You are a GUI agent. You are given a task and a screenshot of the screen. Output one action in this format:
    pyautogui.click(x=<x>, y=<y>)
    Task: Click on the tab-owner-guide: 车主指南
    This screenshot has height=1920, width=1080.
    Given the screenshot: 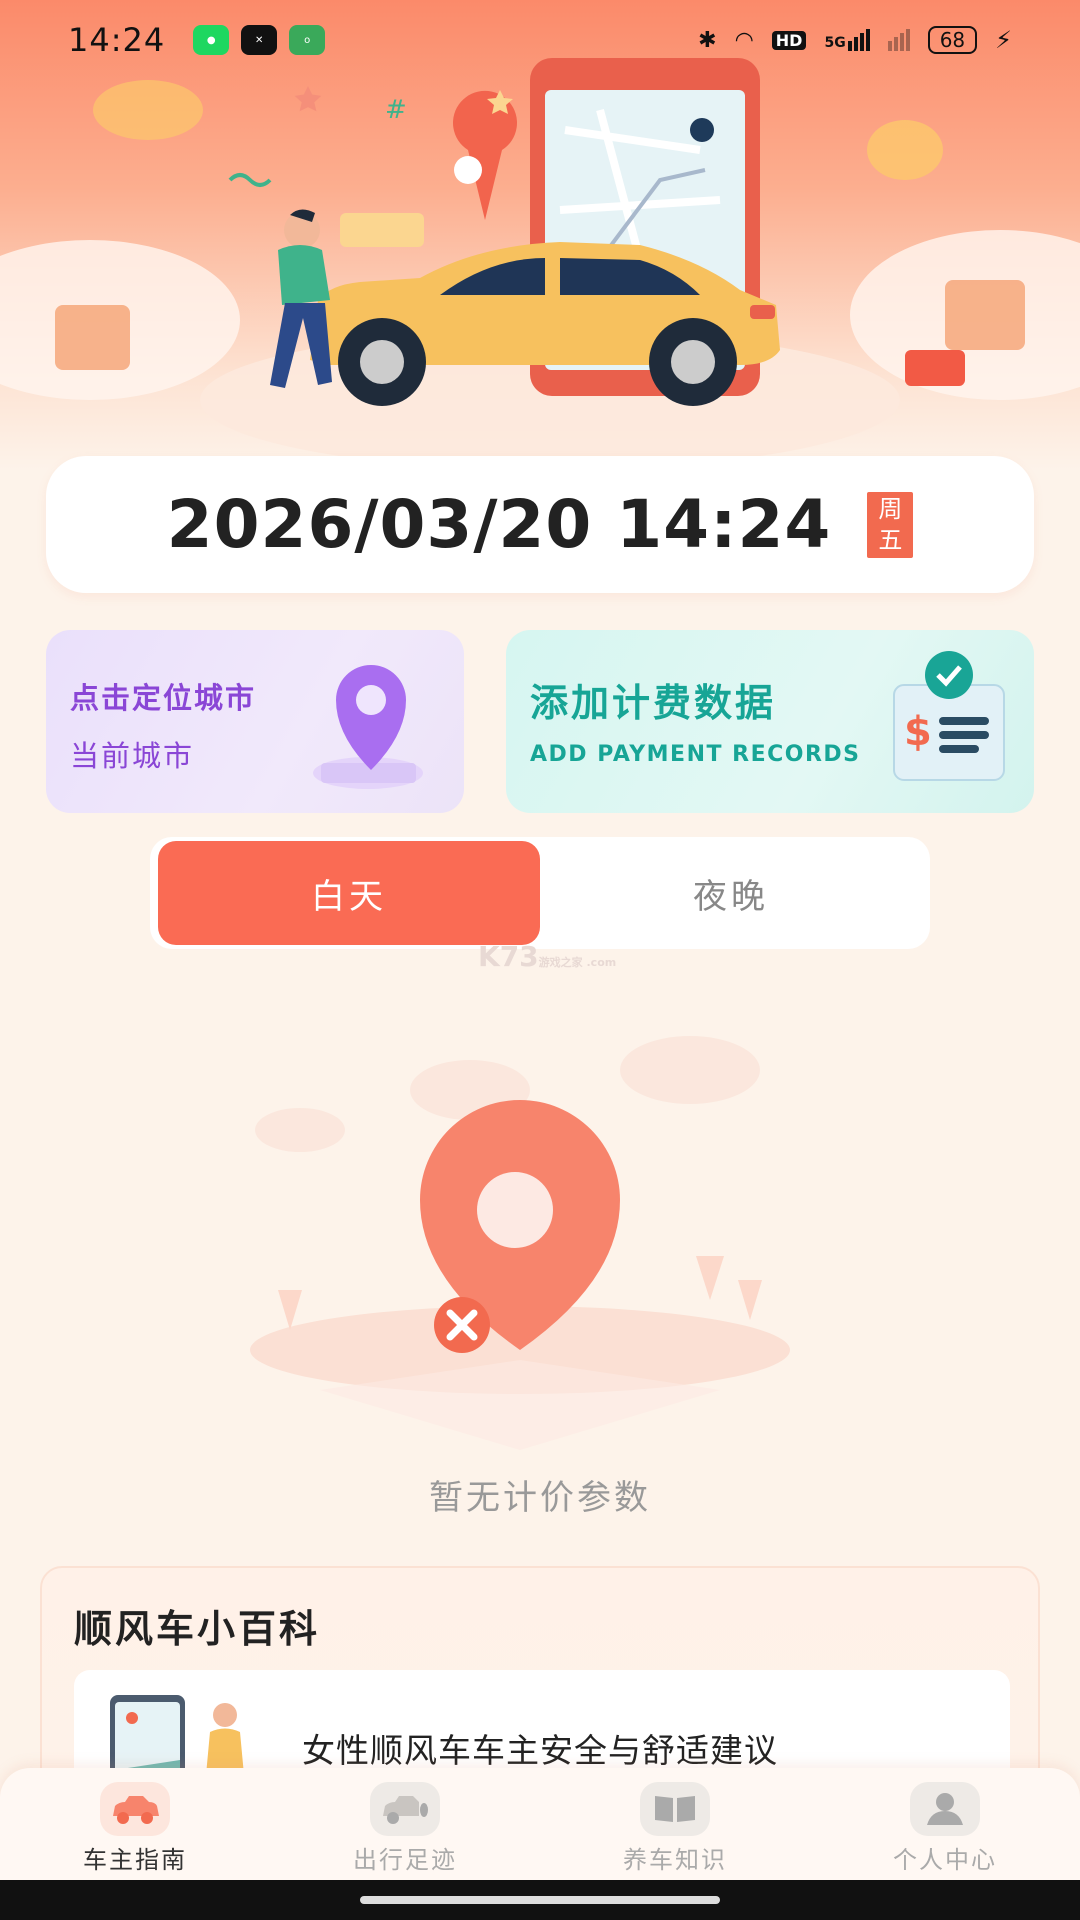 What is the action you would take?
    pyautogui.click(x=135, y=1824)
    